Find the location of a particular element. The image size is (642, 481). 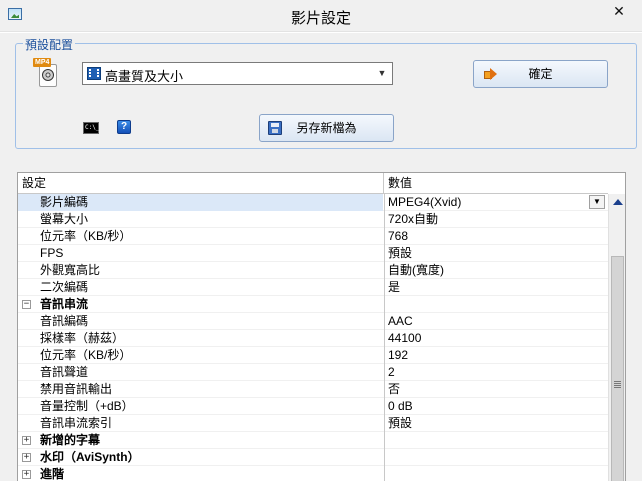

chevron-down-icon: ▼ is located at coordinates (382, 73).